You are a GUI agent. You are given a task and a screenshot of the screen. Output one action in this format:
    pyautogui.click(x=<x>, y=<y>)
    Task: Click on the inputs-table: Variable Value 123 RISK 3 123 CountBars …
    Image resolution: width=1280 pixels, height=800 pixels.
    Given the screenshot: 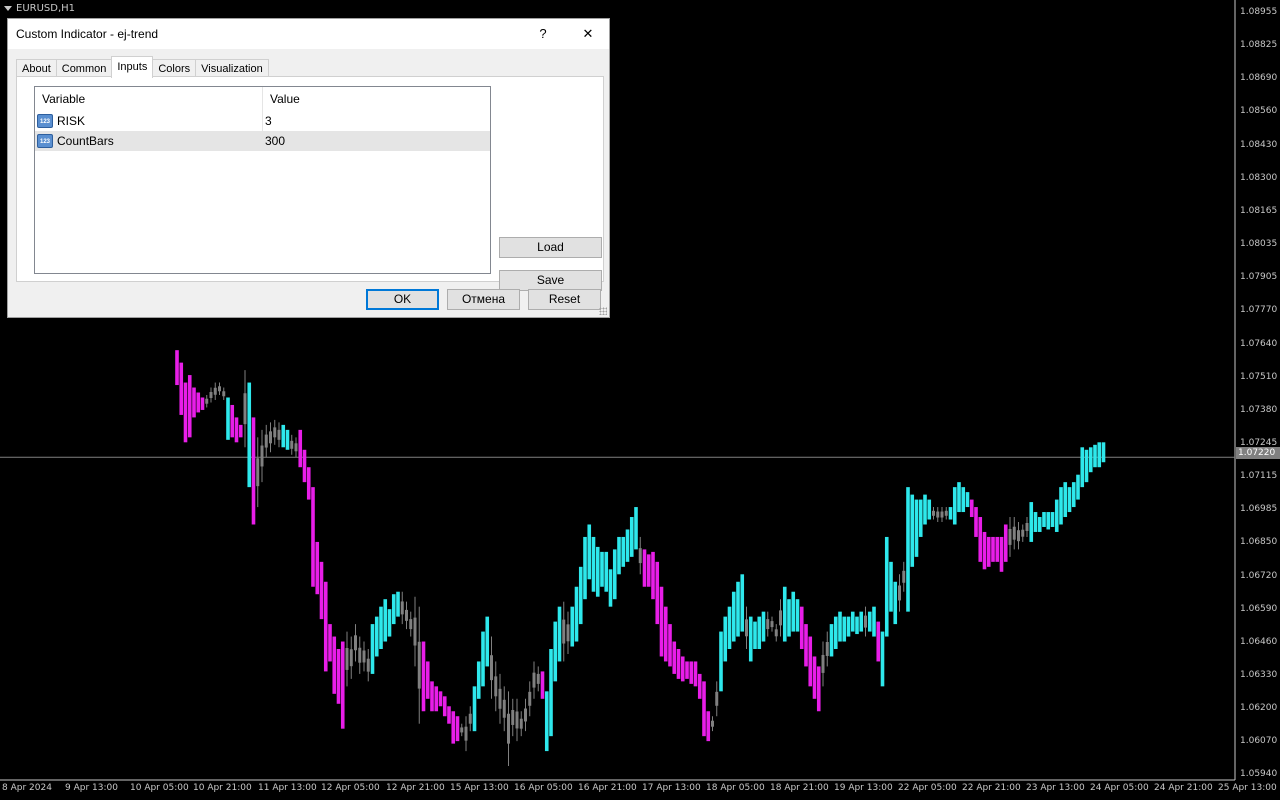 What is the action you would take?
    pyautogui.click(x=262, y=180)
    